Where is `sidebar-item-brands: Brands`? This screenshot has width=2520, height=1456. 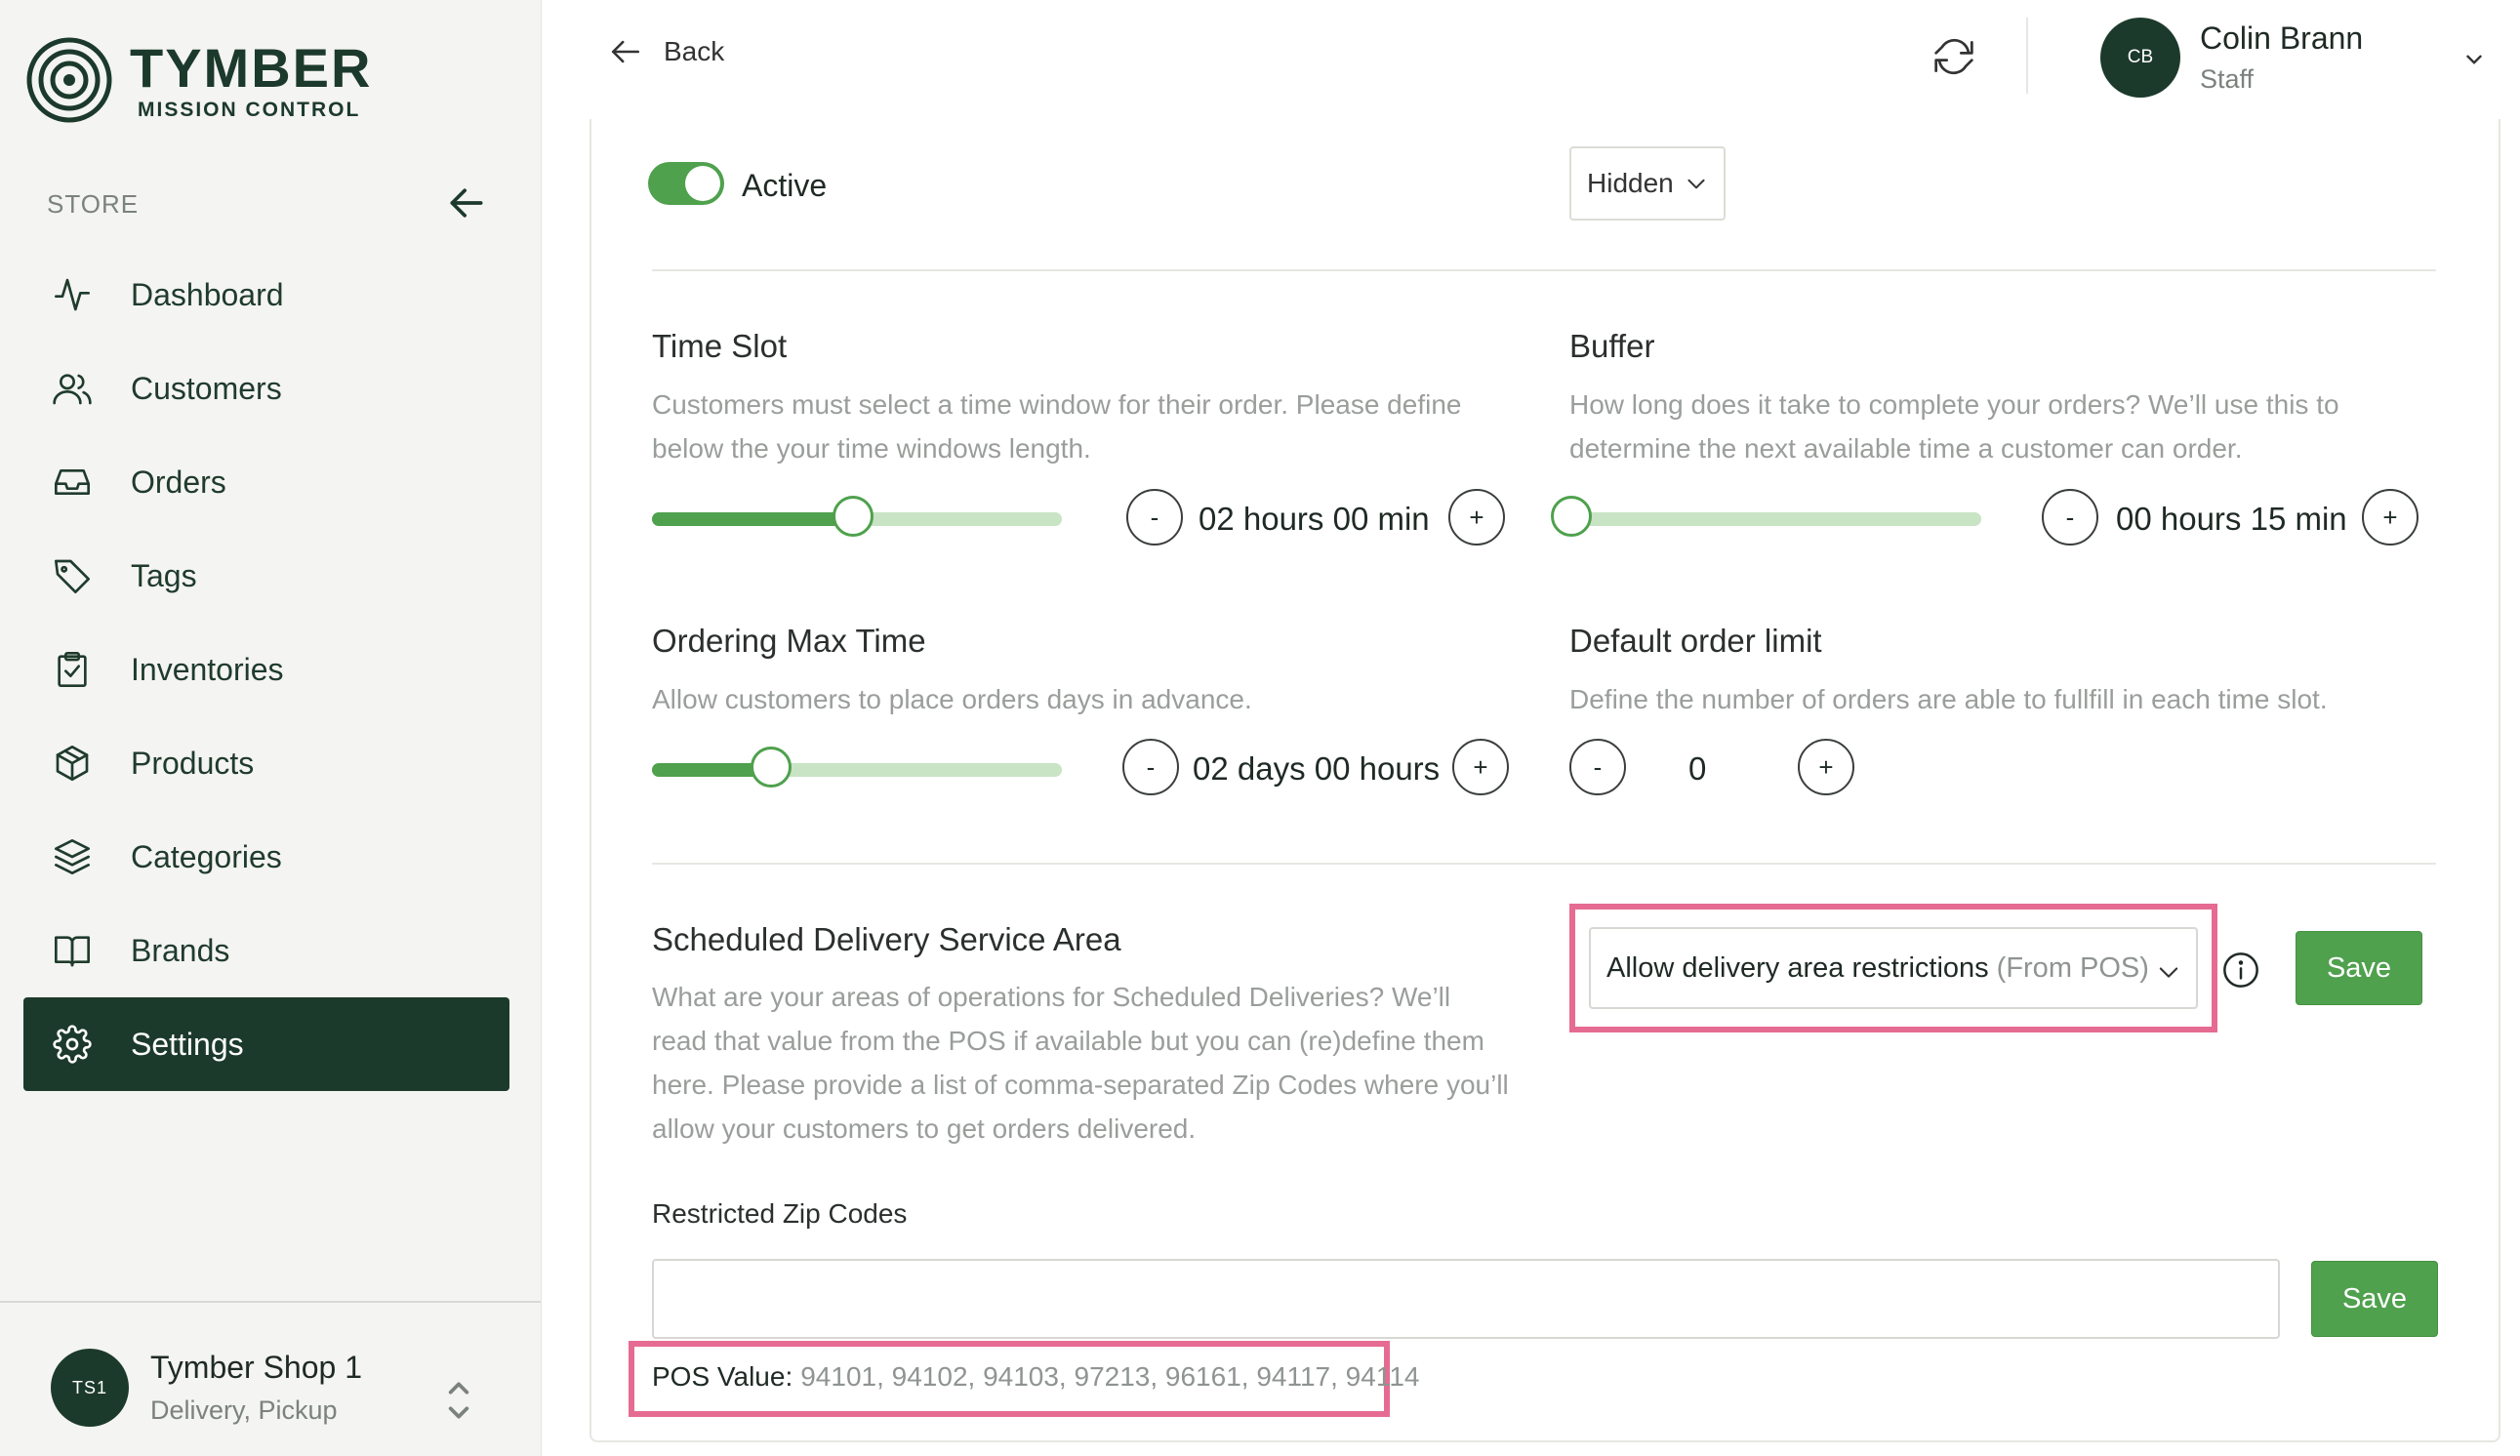
sidebar-item-brands: Brands is located at coordinates (266, 950).